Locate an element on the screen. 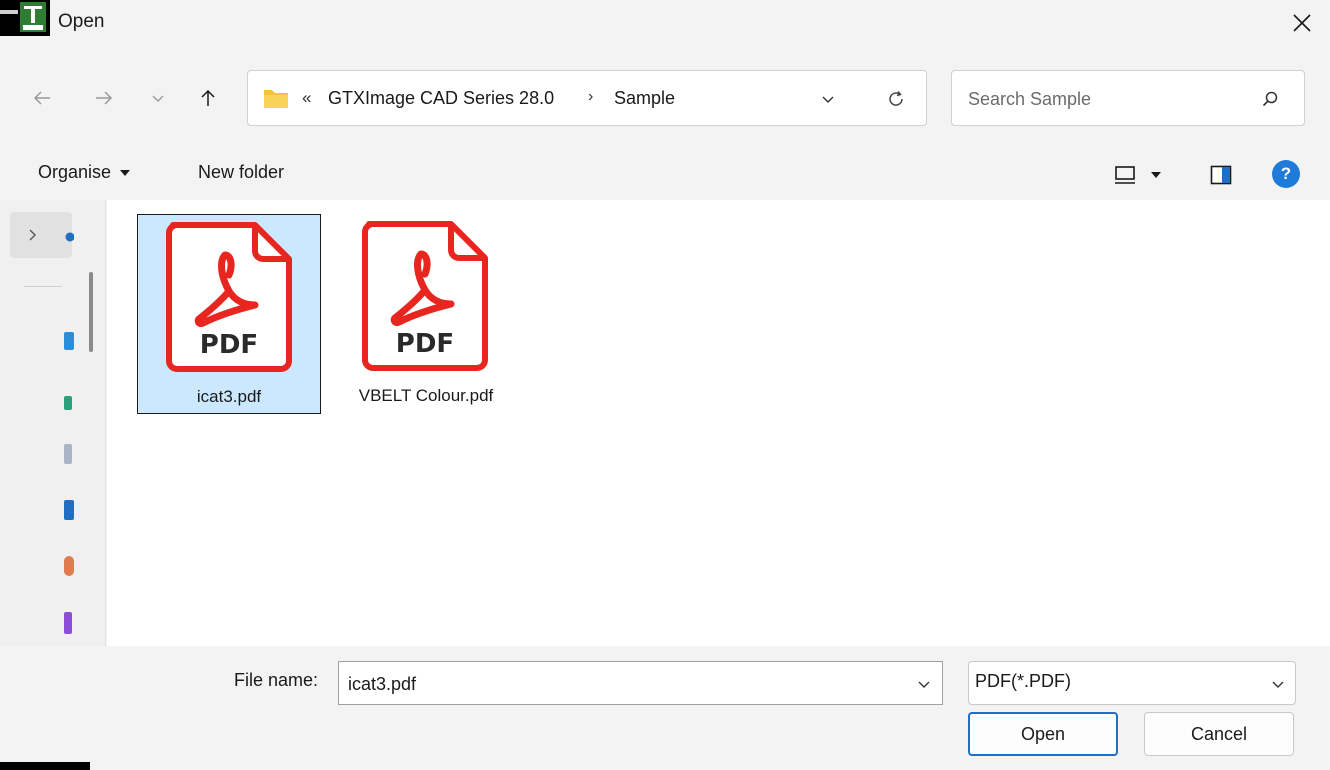  folder-icon is located at coordinates (276, 98).